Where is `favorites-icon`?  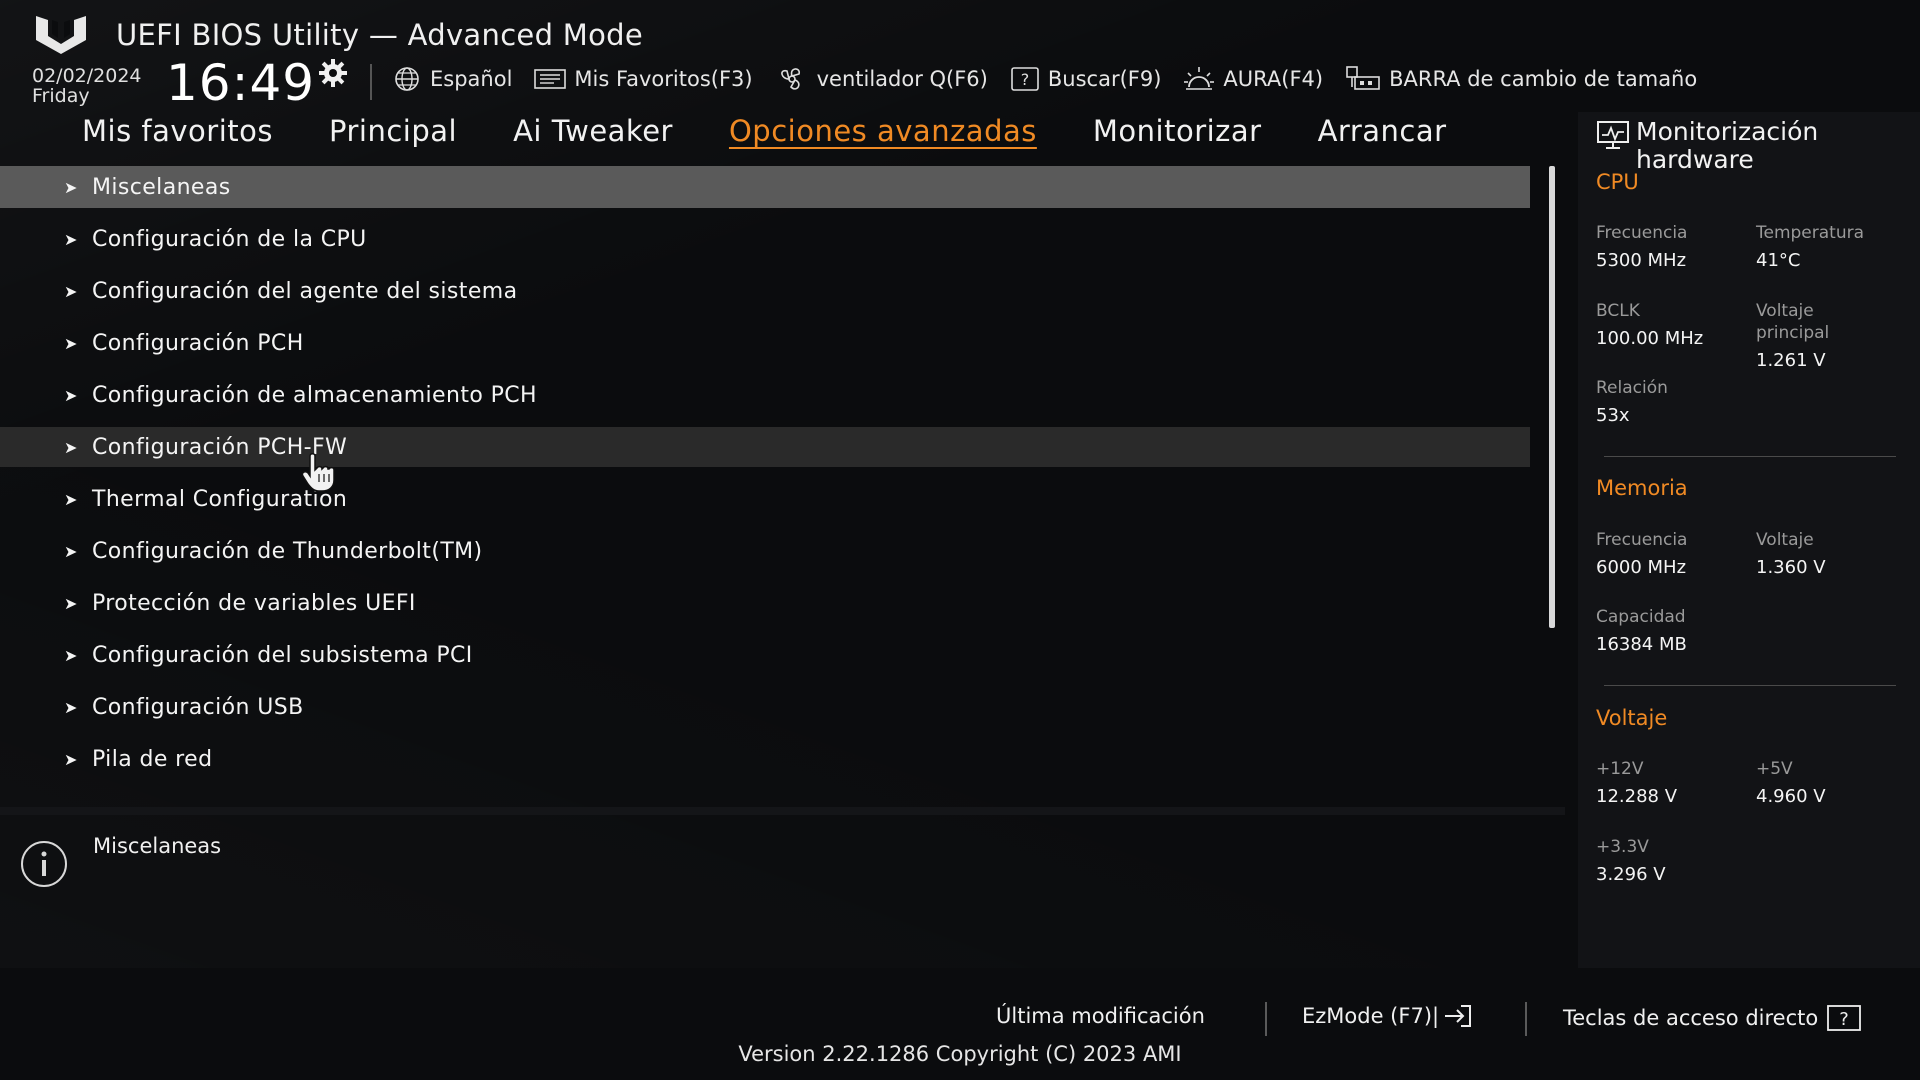
favorites-icon is located at coordinates (550, 79).